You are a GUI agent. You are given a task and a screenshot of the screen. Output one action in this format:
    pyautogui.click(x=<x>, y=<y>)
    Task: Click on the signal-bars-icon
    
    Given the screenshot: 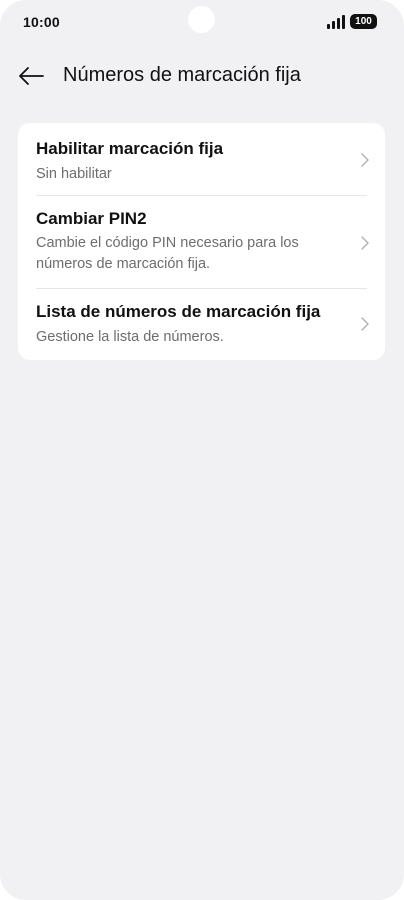 What is the action you would take?
    pyautogui.click(x=336, y=22)
    